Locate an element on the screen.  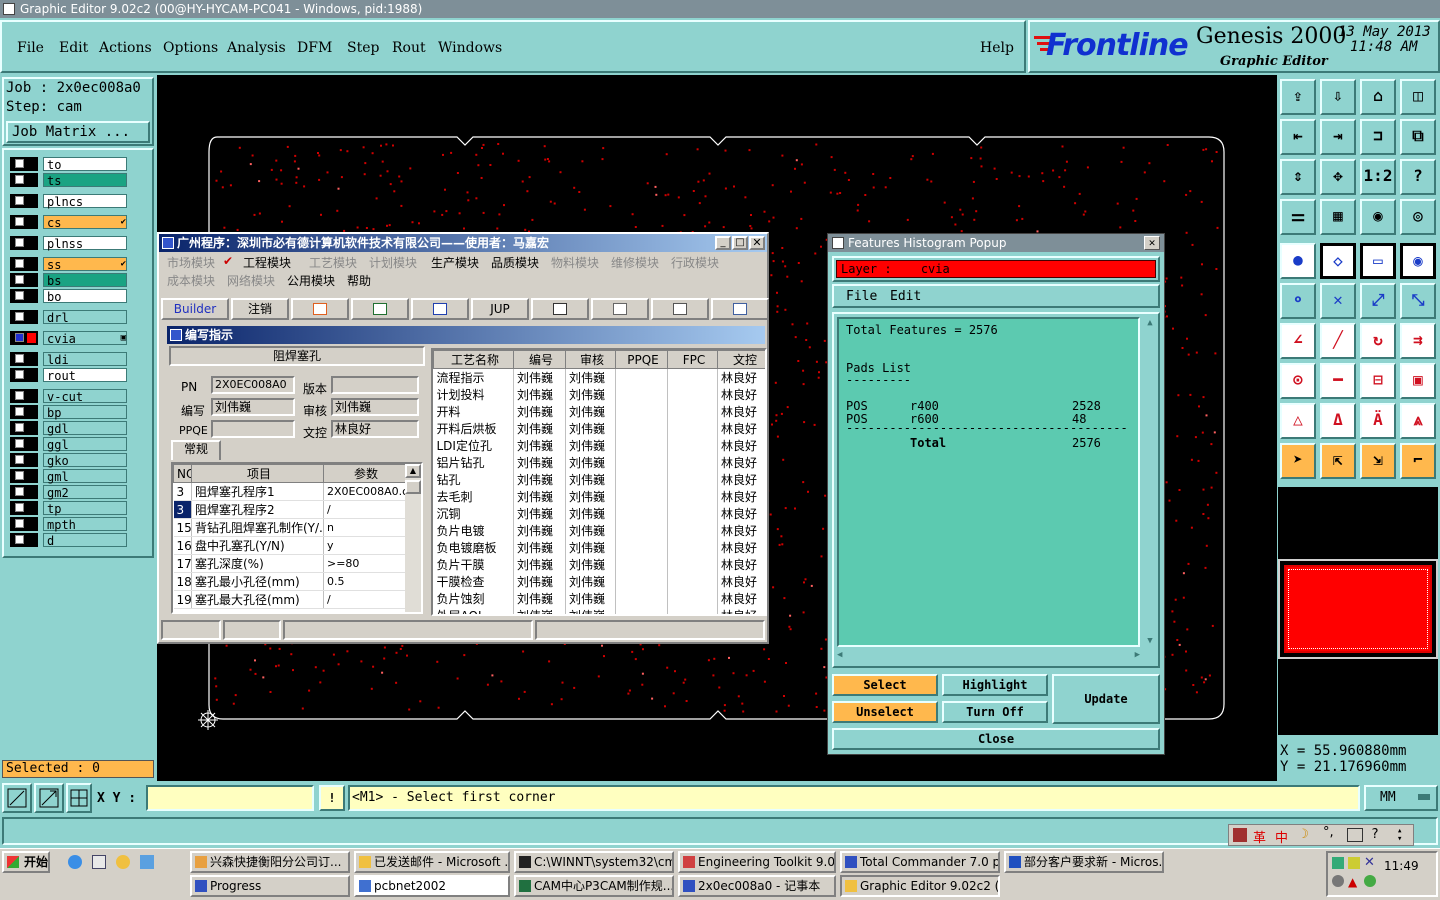
xy-input is located at coordinates (230, 798).